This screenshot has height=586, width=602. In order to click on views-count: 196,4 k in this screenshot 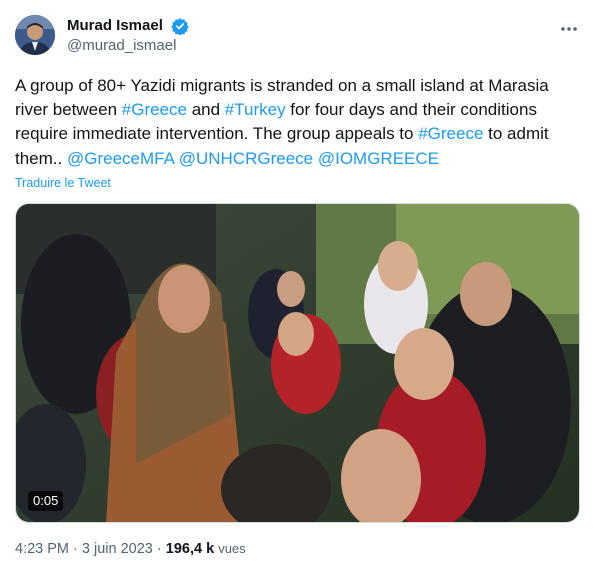, I will do `click(190, 549)`.